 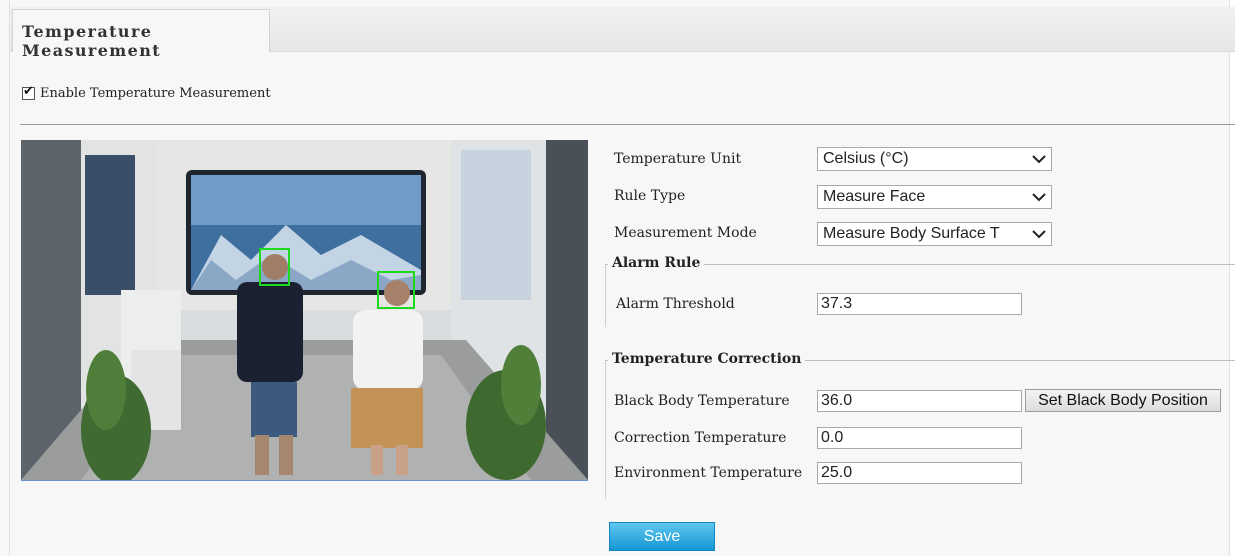 I want to click on enable-temperature-checkbox: ✔, so click(x=28, y=91).